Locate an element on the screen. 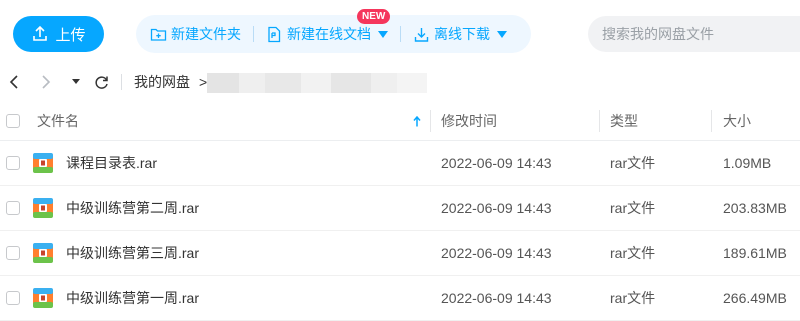 The height and width of the screenshot is (321, 800). search-box is located at coordinates (694, 34).